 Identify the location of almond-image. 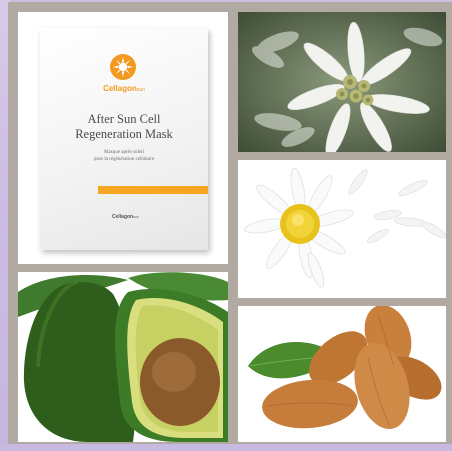
(342, 374).